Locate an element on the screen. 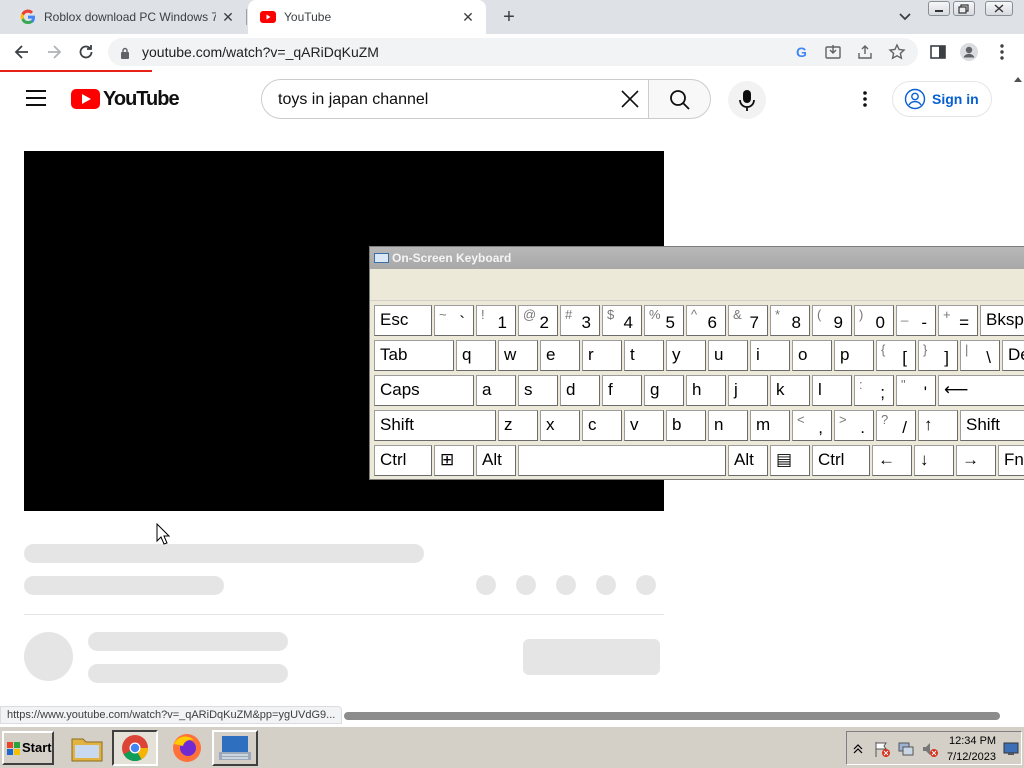  osk-key: + = is located at coordinates (958, 320).